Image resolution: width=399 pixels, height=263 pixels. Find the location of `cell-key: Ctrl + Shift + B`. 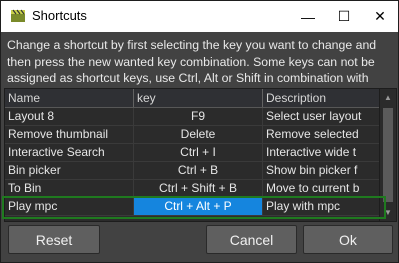

cell-key: Ctrl + Shift + B is located at coordinates (198, 188).